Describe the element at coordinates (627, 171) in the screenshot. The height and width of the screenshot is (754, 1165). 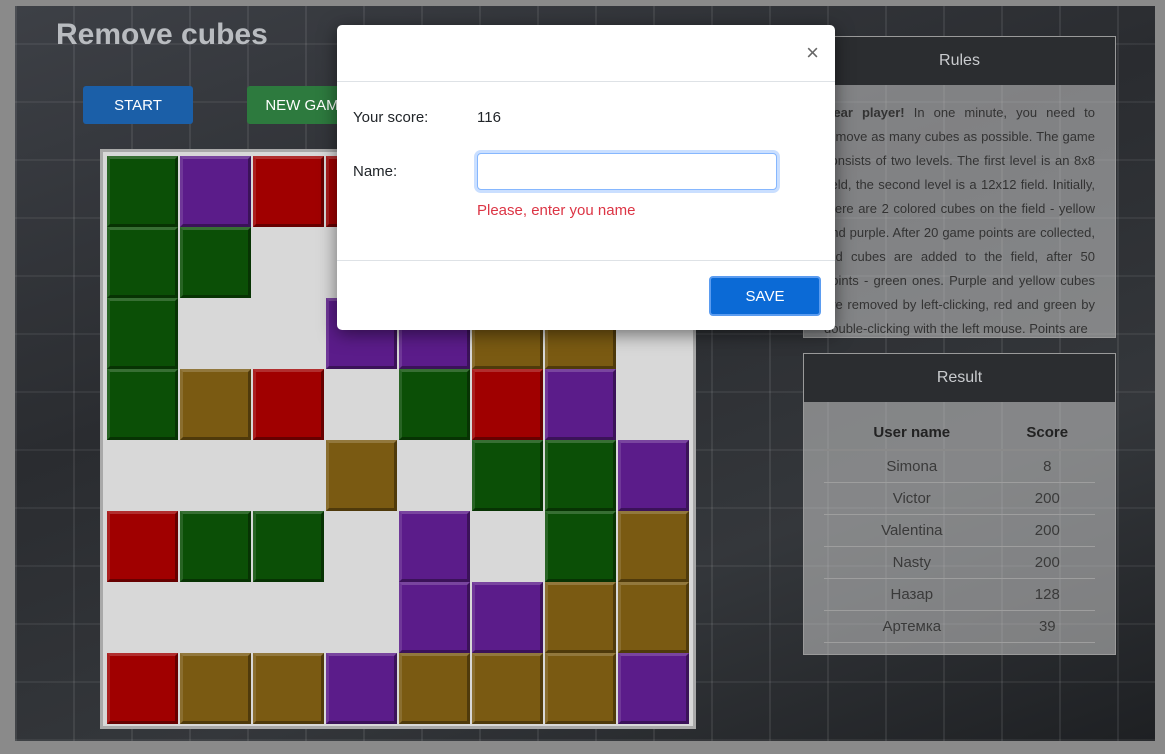
I see `name-input` at that location.